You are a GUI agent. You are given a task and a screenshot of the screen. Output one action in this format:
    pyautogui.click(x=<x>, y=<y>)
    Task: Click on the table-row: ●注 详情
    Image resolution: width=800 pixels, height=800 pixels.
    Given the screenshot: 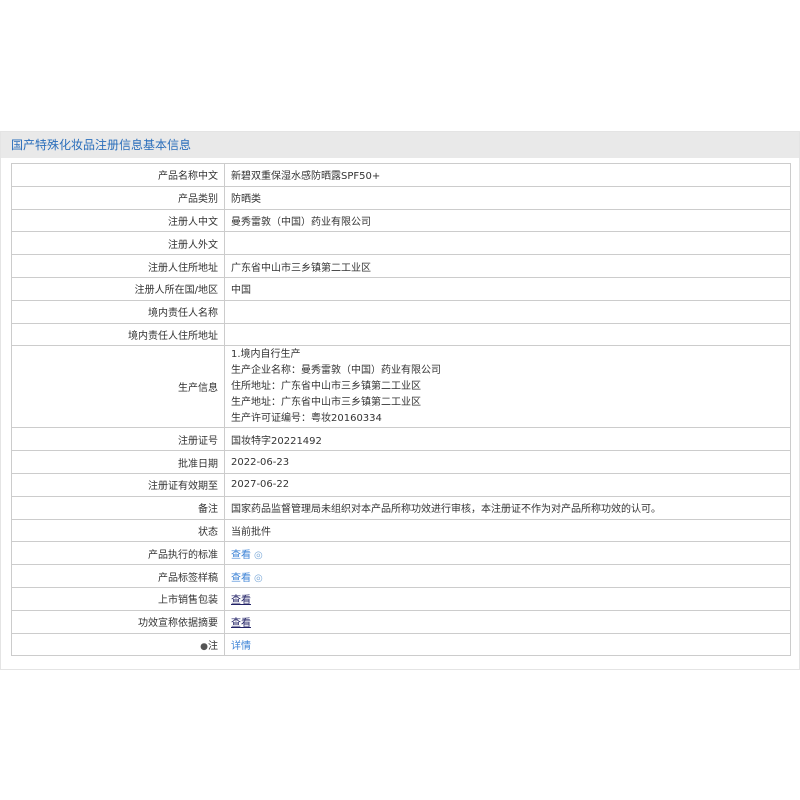 What is the action you would take?
    pyautogui.click(x=401, y=644)
    